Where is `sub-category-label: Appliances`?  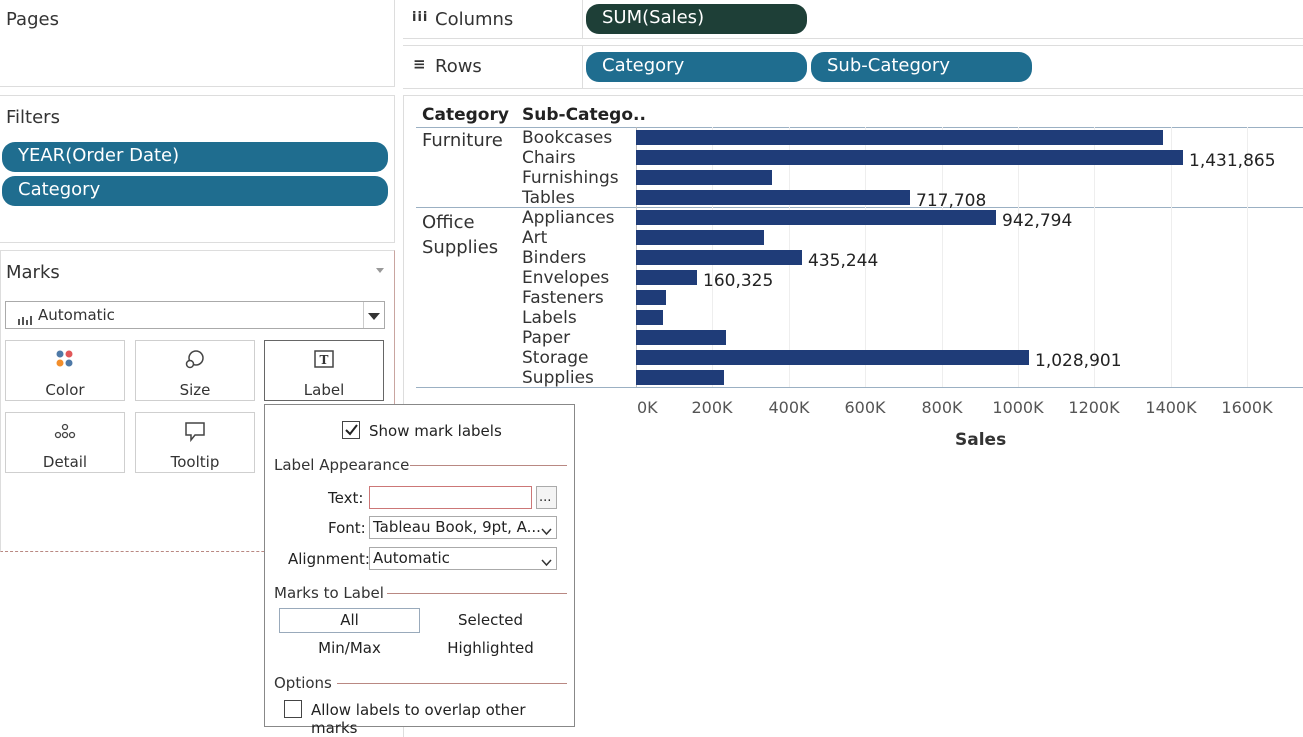 sub-category-label: Appliances is located at coordinates (568, 218).